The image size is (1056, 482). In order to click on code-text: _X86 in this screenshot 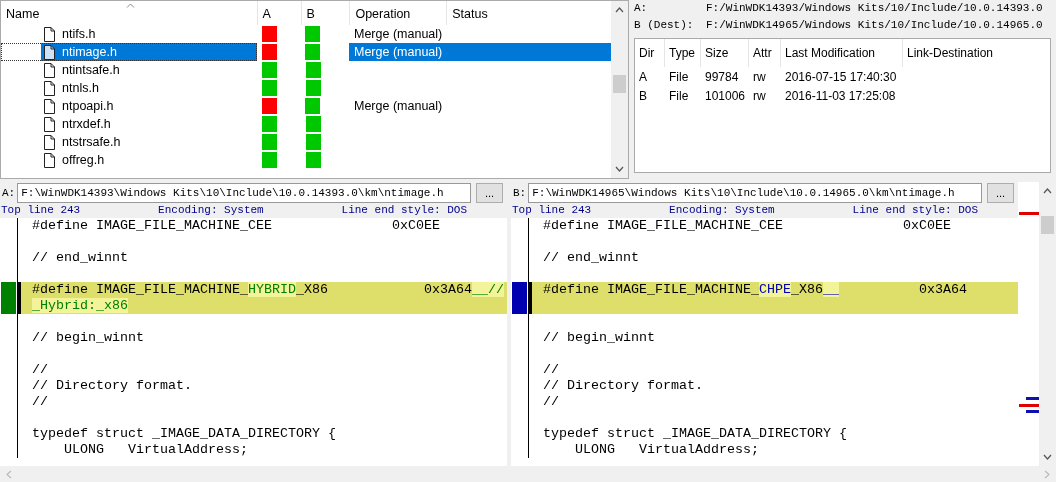, I will do `click(806, 289)`.